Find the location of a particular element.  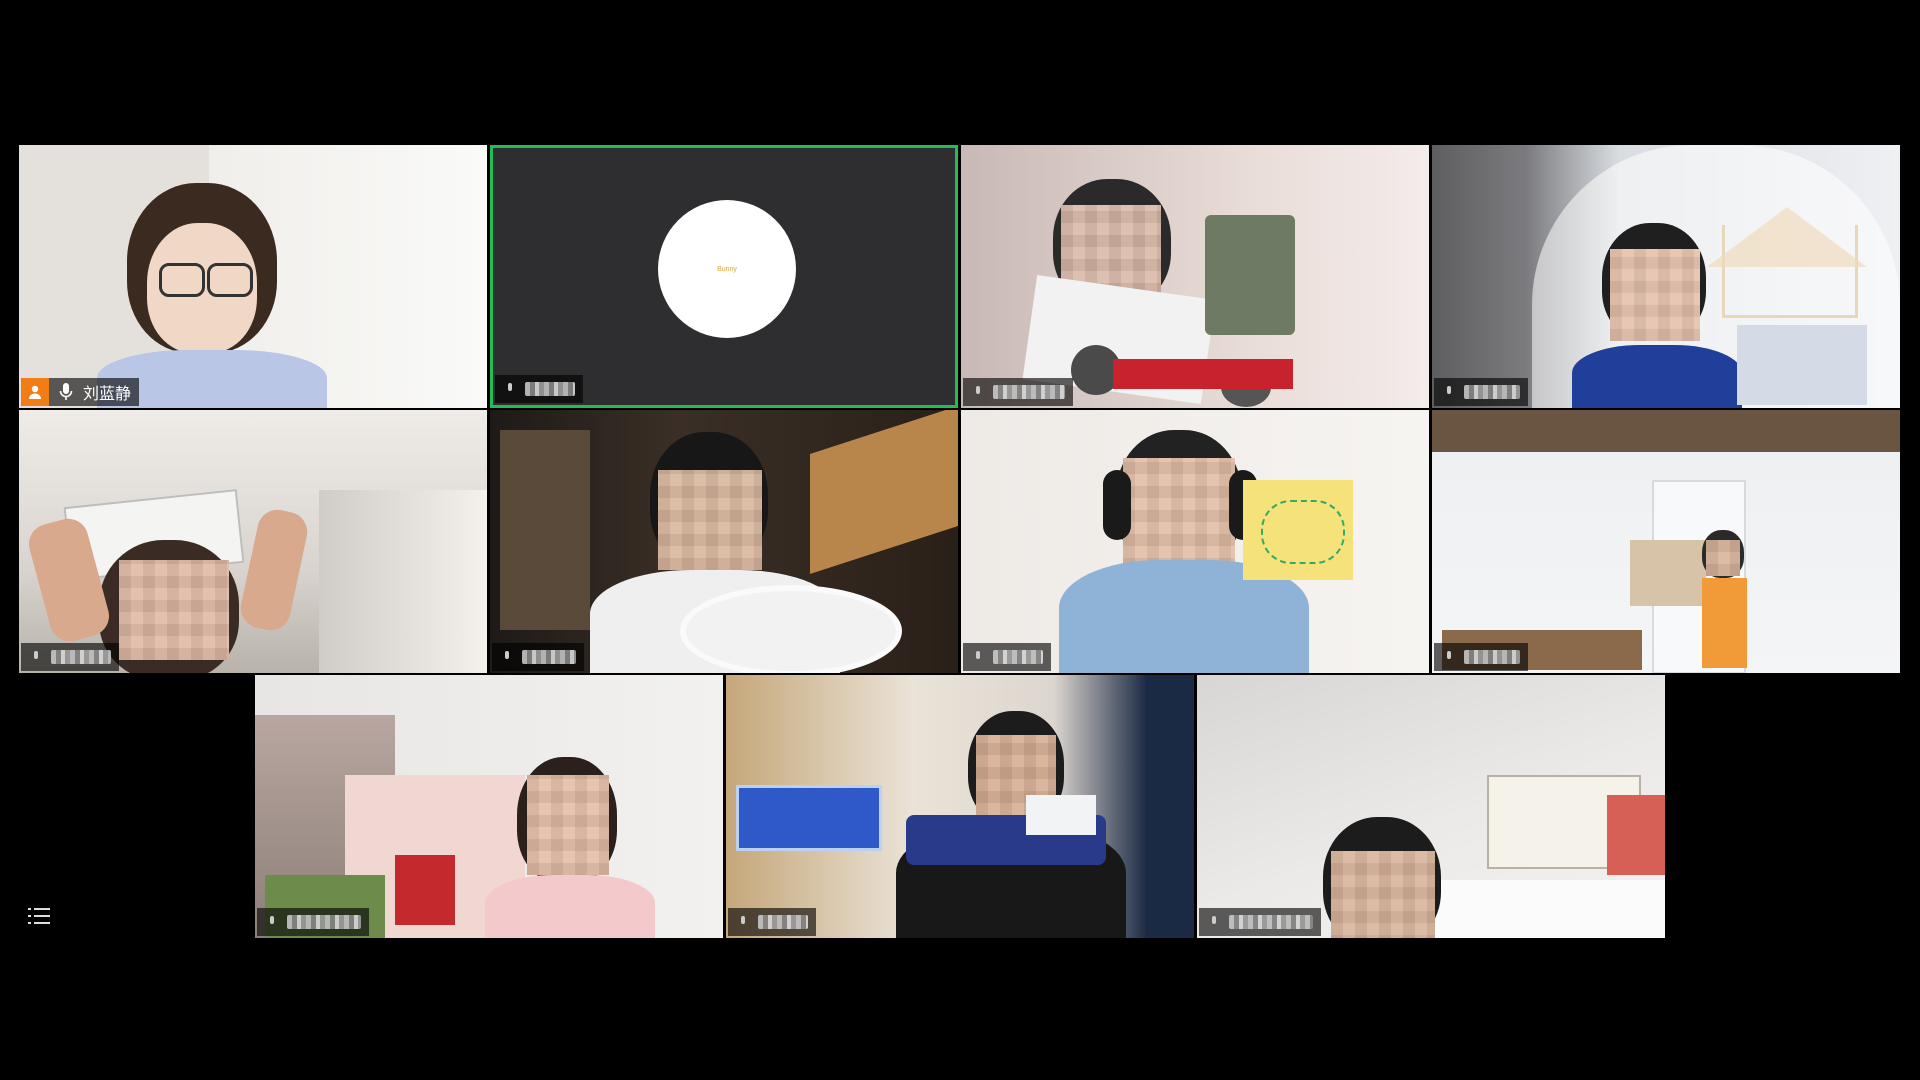

participant-name-bar: 刘蓝静 is located at coordinates (80, 392).